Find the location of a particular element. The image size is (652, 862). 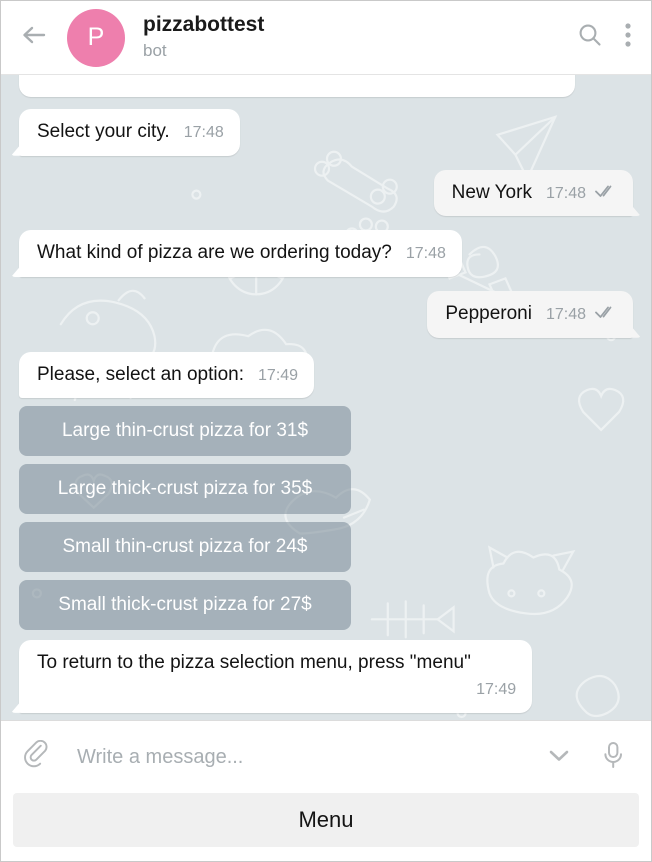

message-row: Pepperoni 17:48 is located at coordinates (326, 314).